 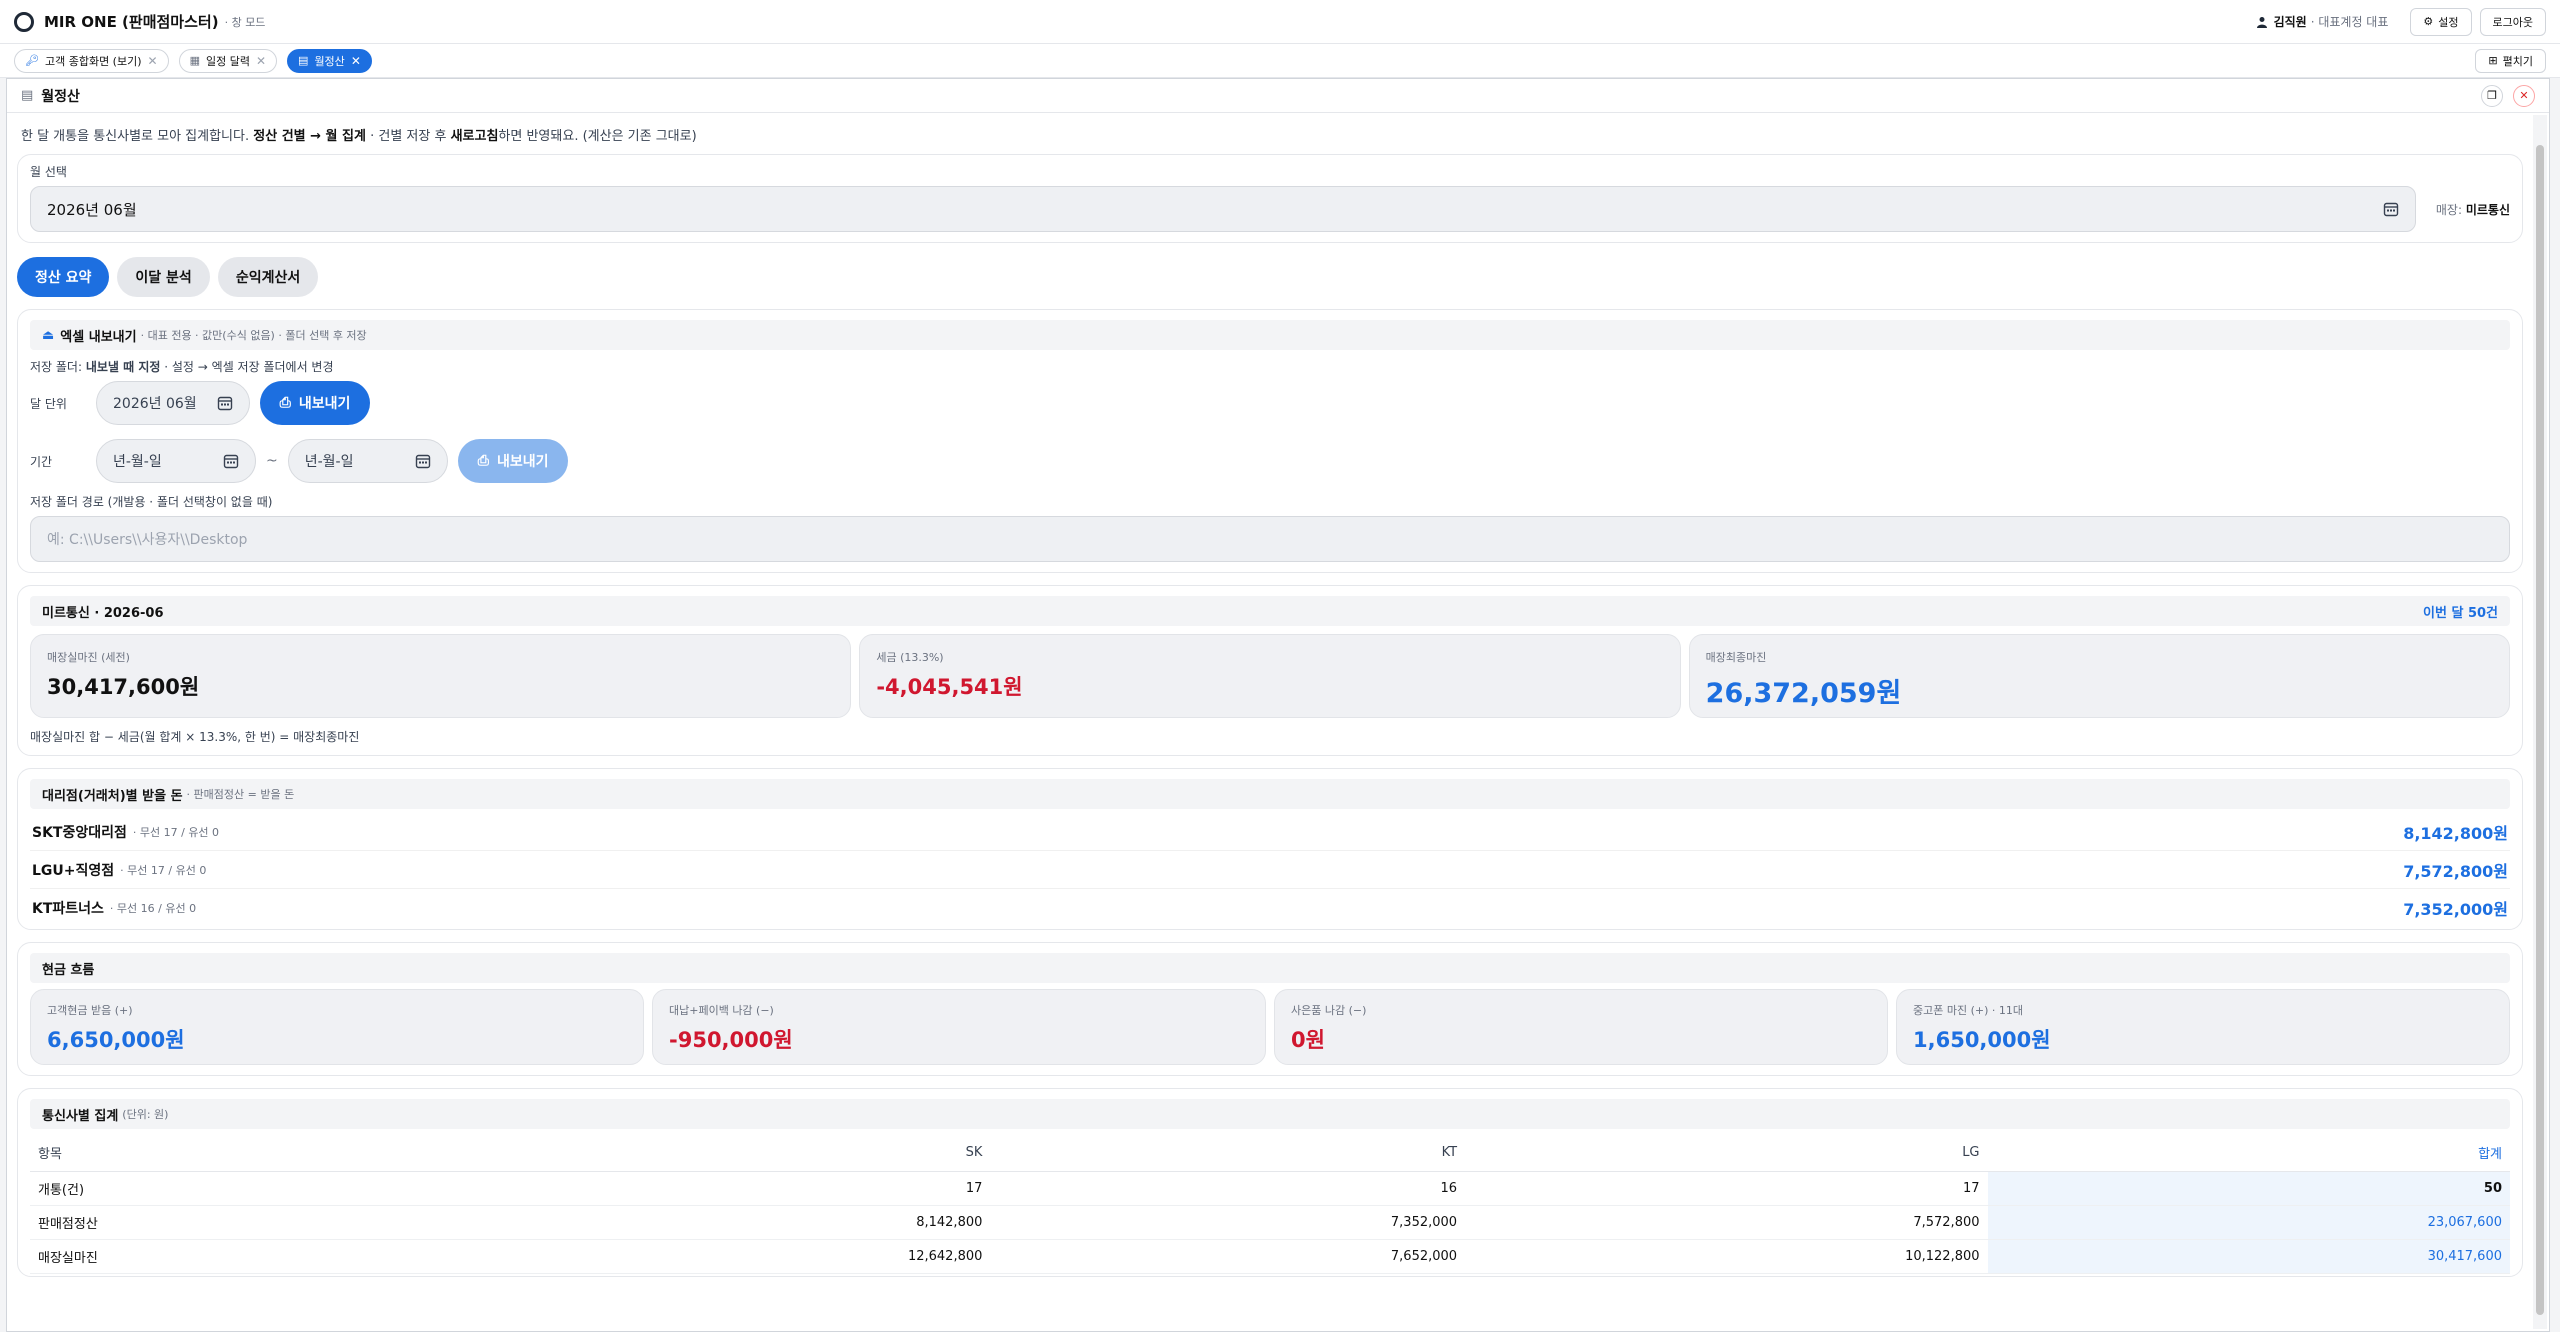 I want to click on window-tab-strip: 🔑︎ 고객 종합화면 (보기) ✕ ▦ 일정 달력 ✕ ▤ 월정산 ✕ ⊞ 펼치기, so click(x=1280, y=61).